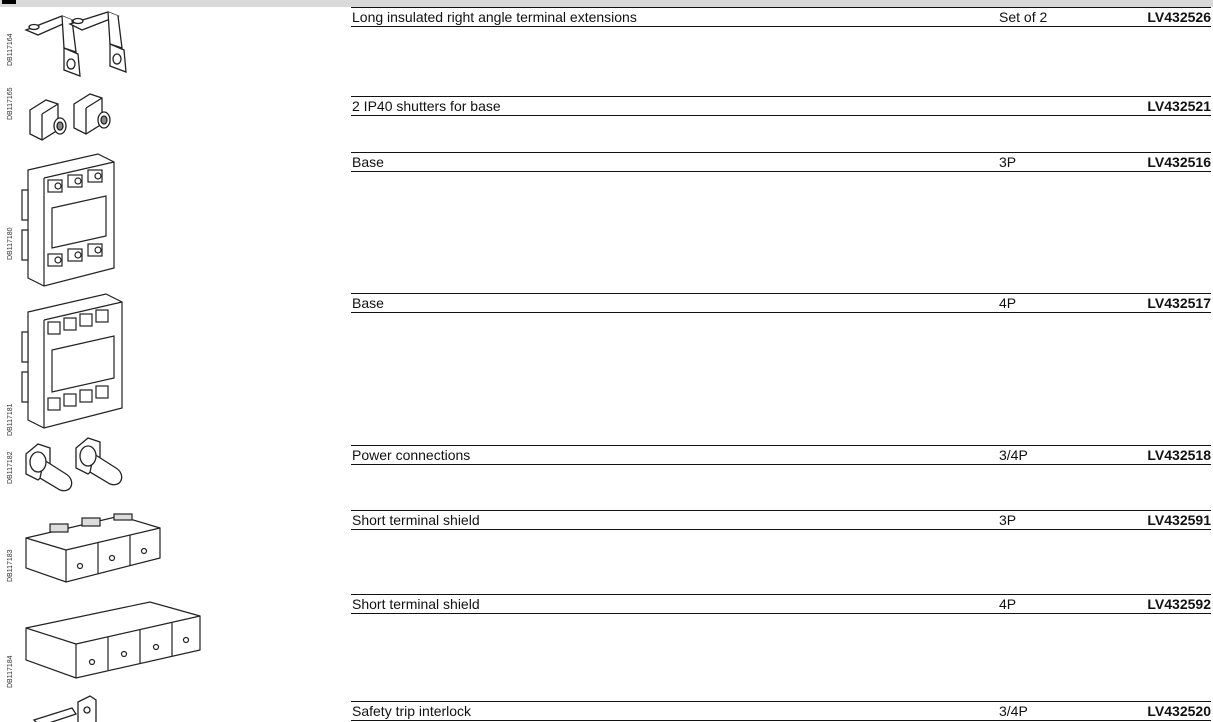 This screenshot has width=1213, height=722. I want to click on item-reference: LV432517, so click(1179, 303).